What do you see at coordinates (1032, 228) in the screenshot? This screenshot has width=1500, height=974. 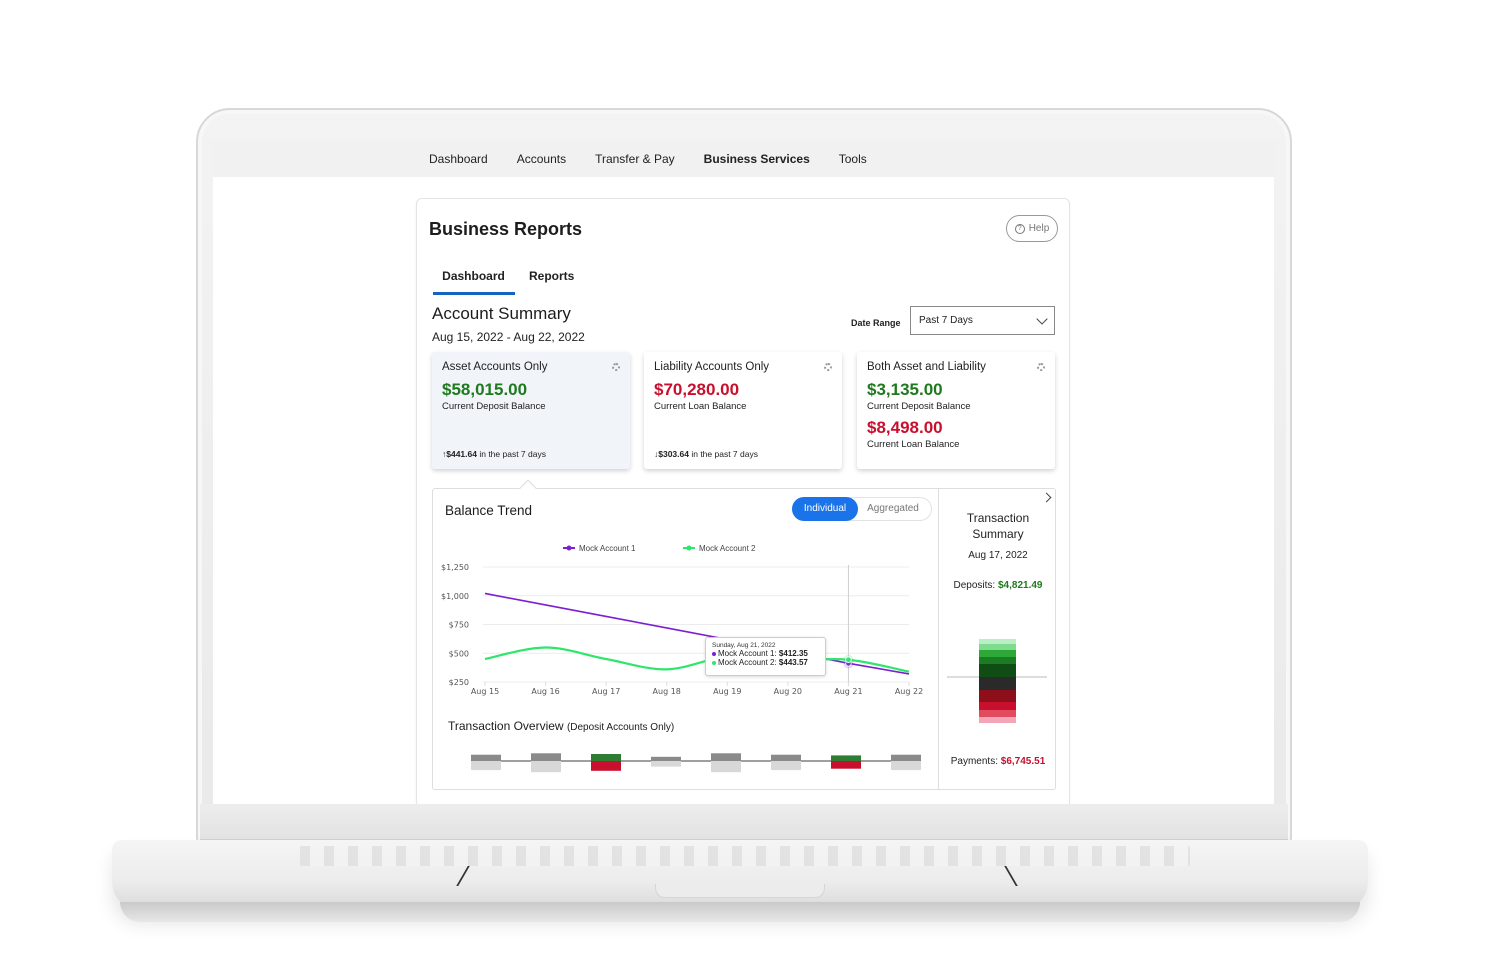 I see `help-button: ? Help` at bounding box center [1032, 228].